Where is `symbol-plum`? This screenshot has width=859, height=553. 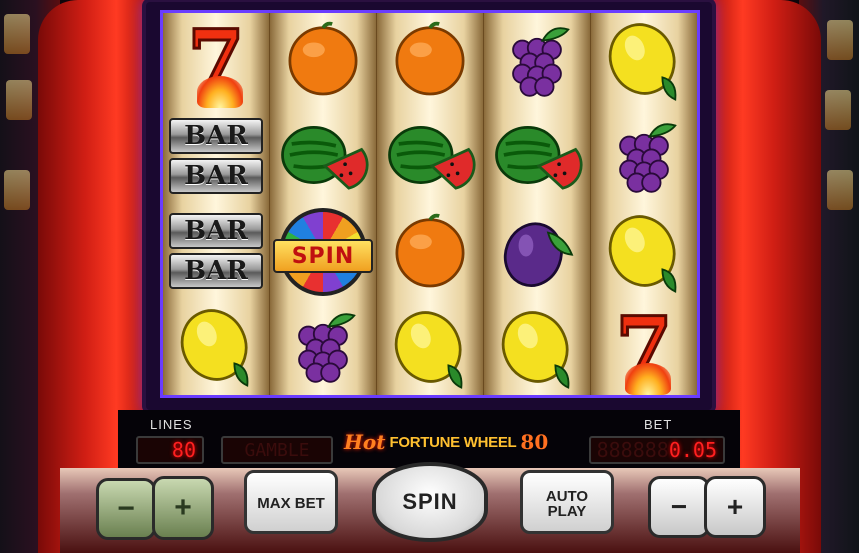
symbol-plum is located at coordinates (537, 253).